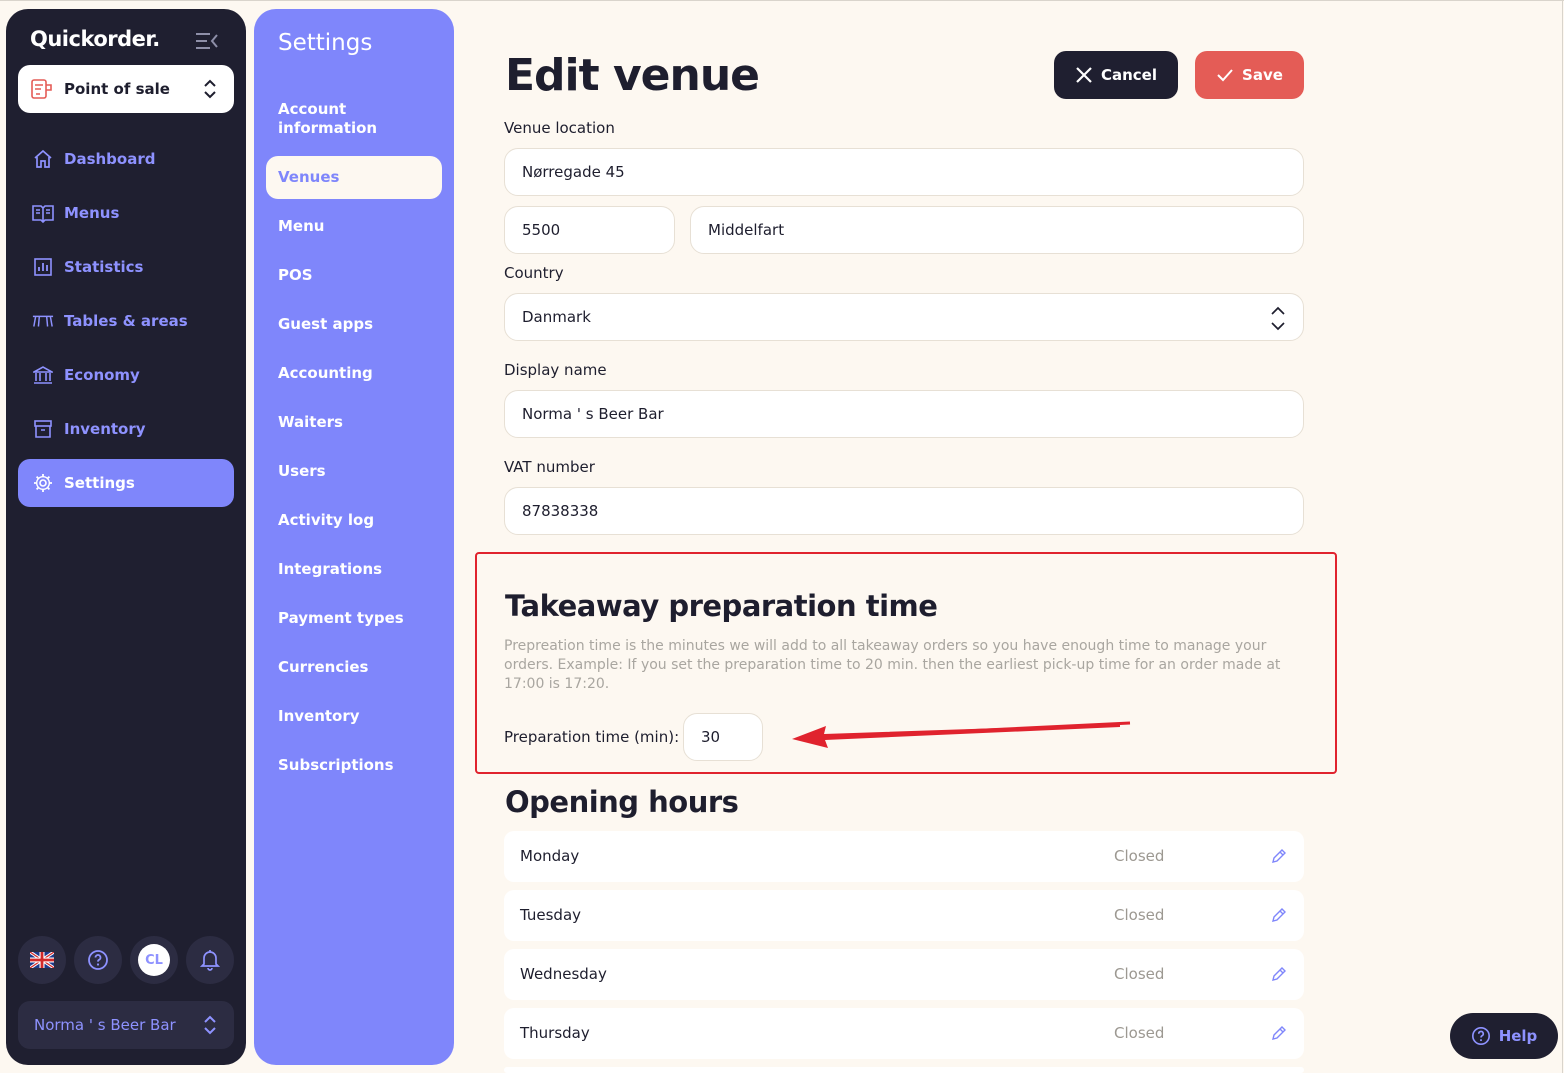 Image resolution: width=1564 pixels, height=1073 pixels. I want to click on uk-flag-icon, so click(42, 960).